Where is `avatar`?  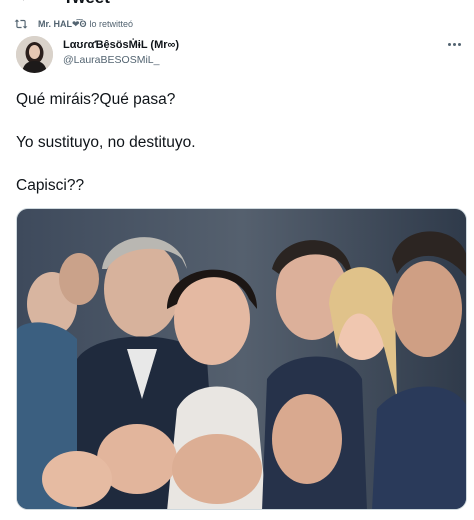
avatar is located at coordinates (34, 54).